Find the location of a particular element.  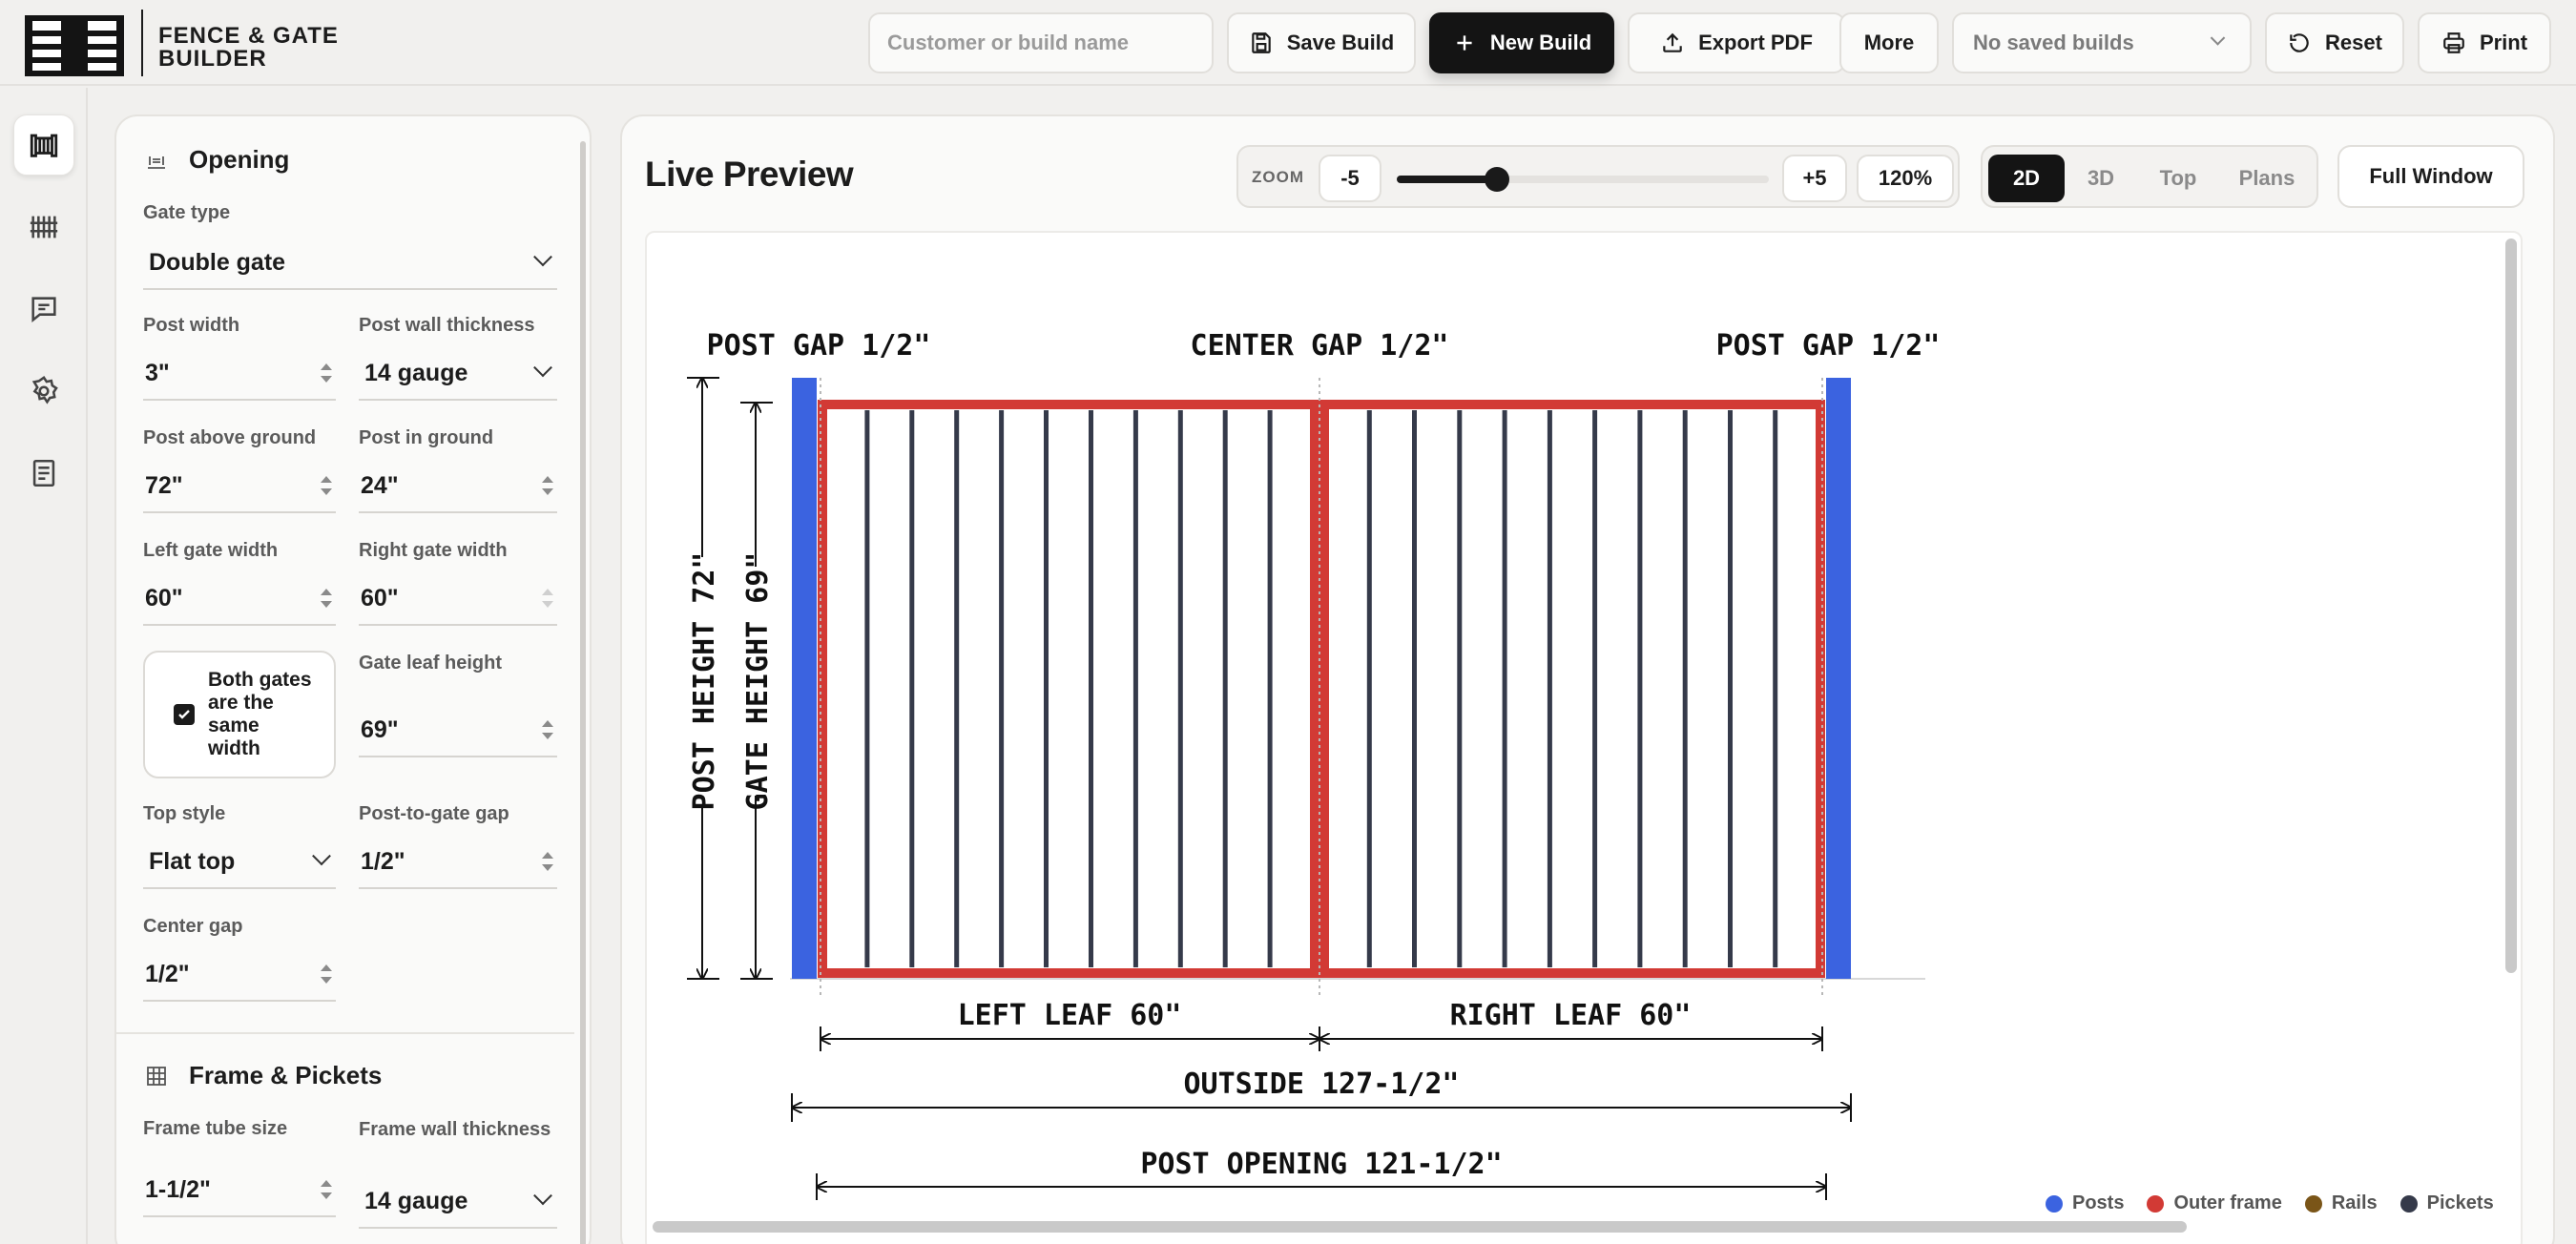

gate-type-value: Double gate is located at coordinates (217, 262).